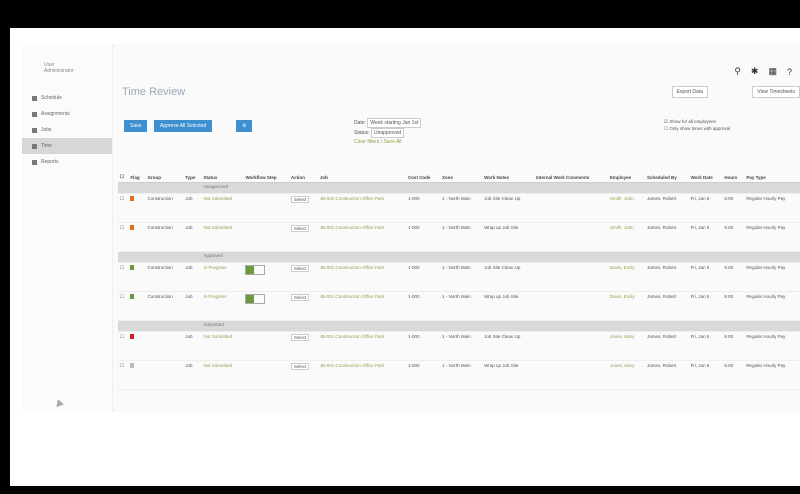  I want to click on view-timesheets-dropdown: View Timesheets, so click(776, 92).